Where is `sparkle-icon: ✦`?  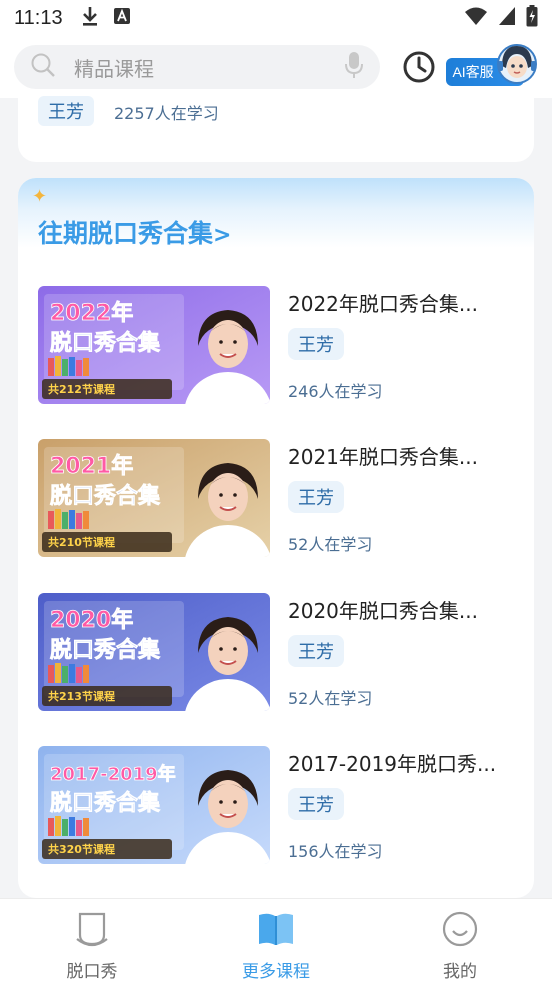
sparkle-icon: ✦ is located at coordinates (40, 196).